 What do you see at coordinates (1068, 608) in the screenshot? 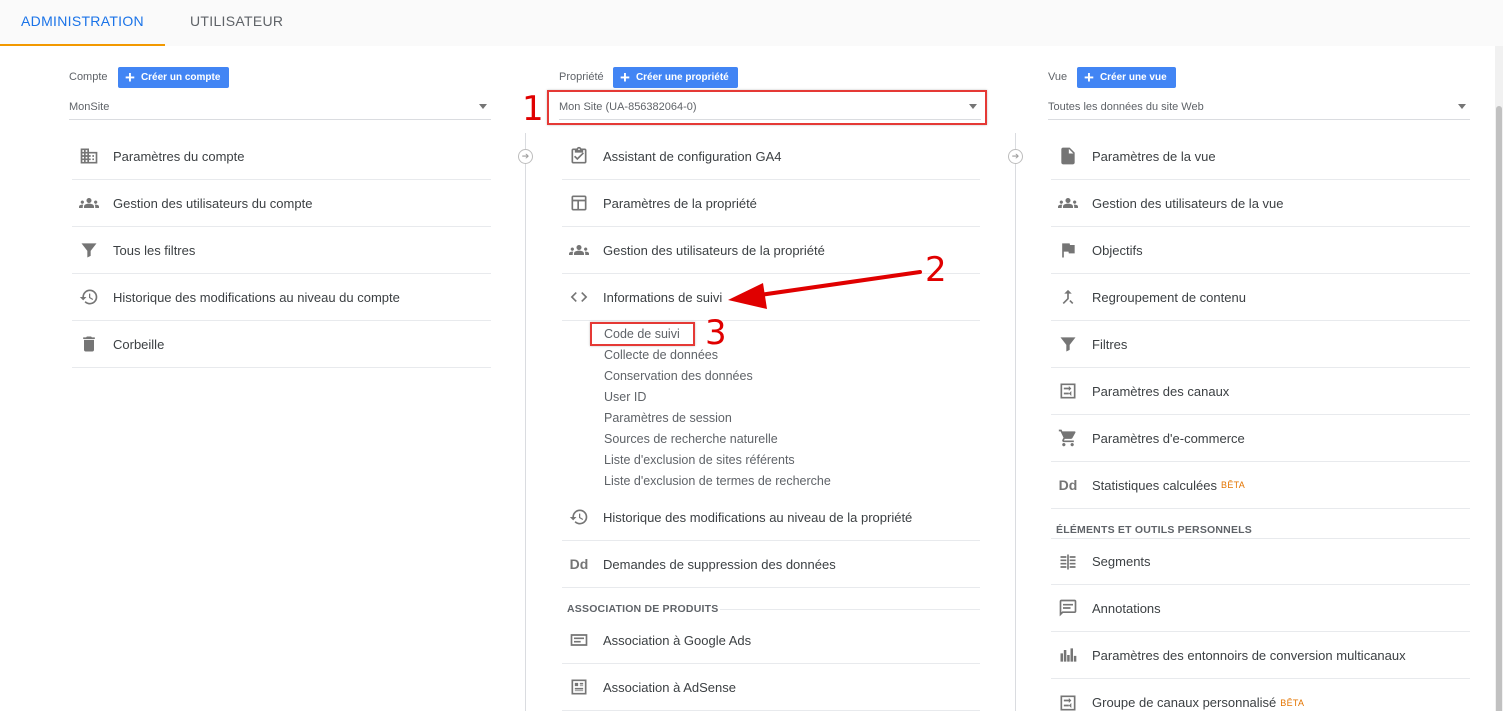
I see `annotation-icon` at bounding box center [1068, 608].